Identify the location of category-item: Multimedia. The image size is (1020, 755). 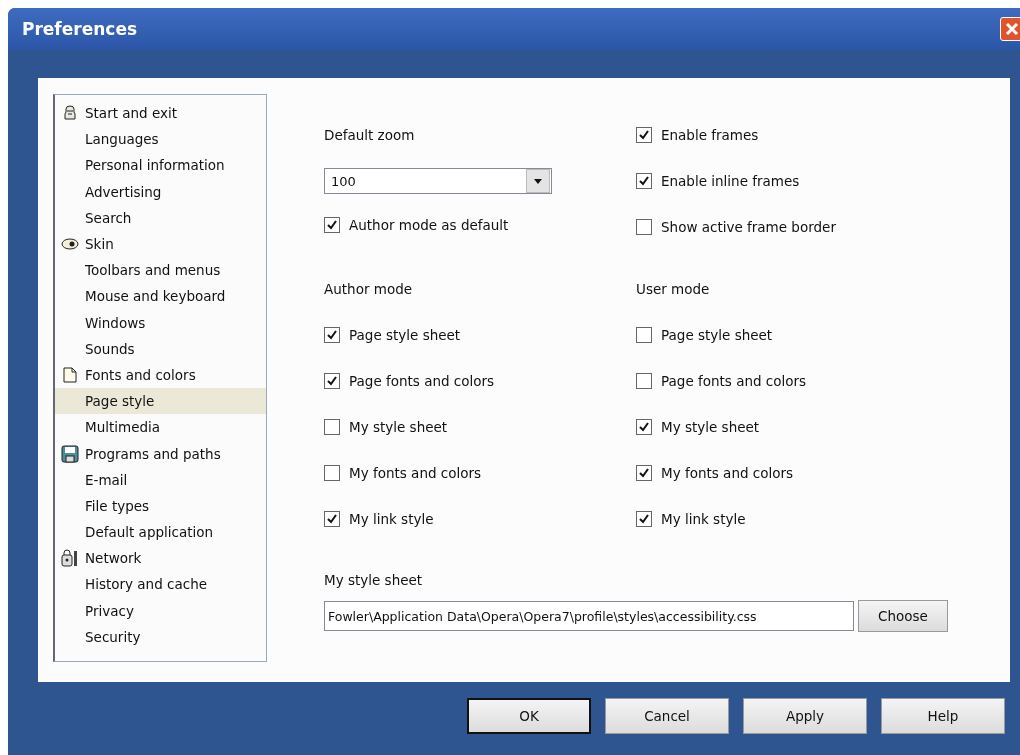
(160, 427).